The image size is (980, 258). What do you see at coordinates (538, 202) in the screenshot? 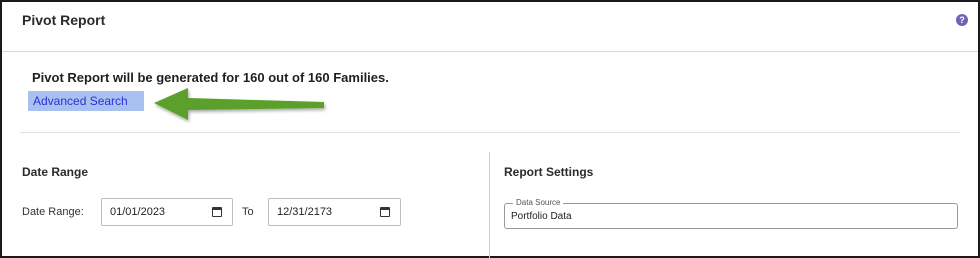
I see `data-source-label: Data Source` at bounding box center [538, 202].